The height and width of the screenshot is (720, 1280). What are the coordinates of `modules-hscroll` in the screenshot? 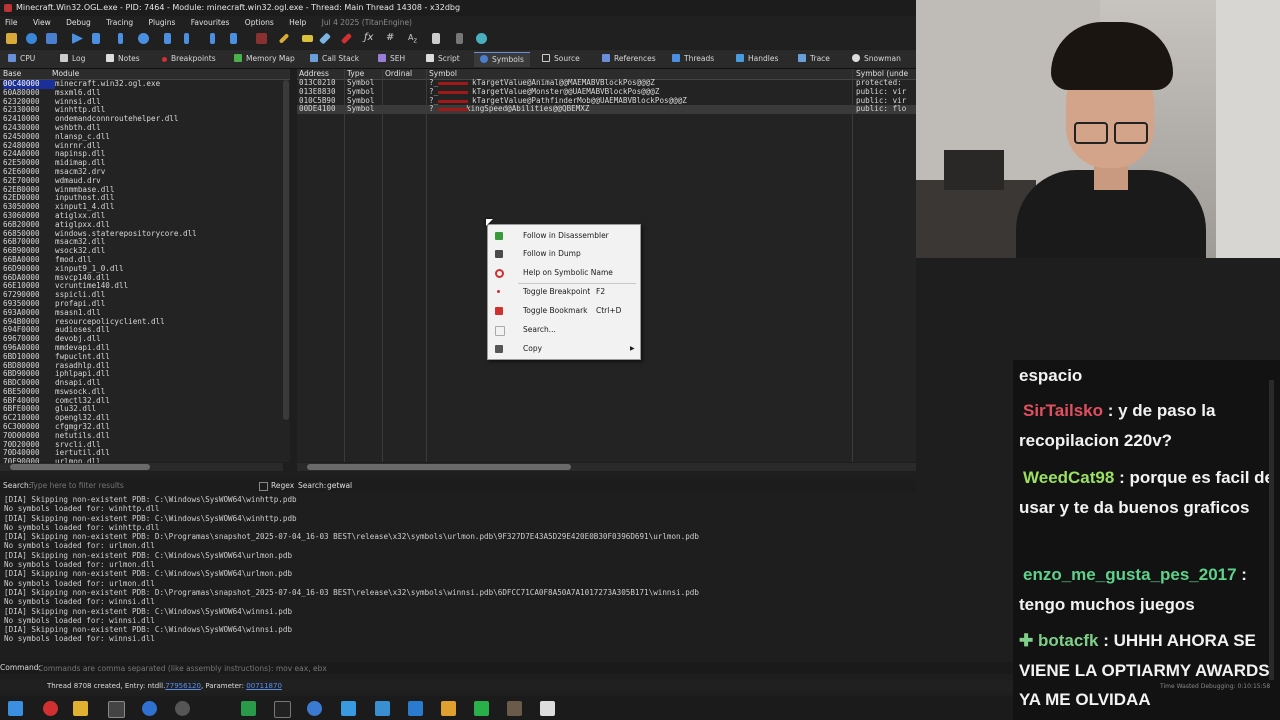 It's located at (141, 467).